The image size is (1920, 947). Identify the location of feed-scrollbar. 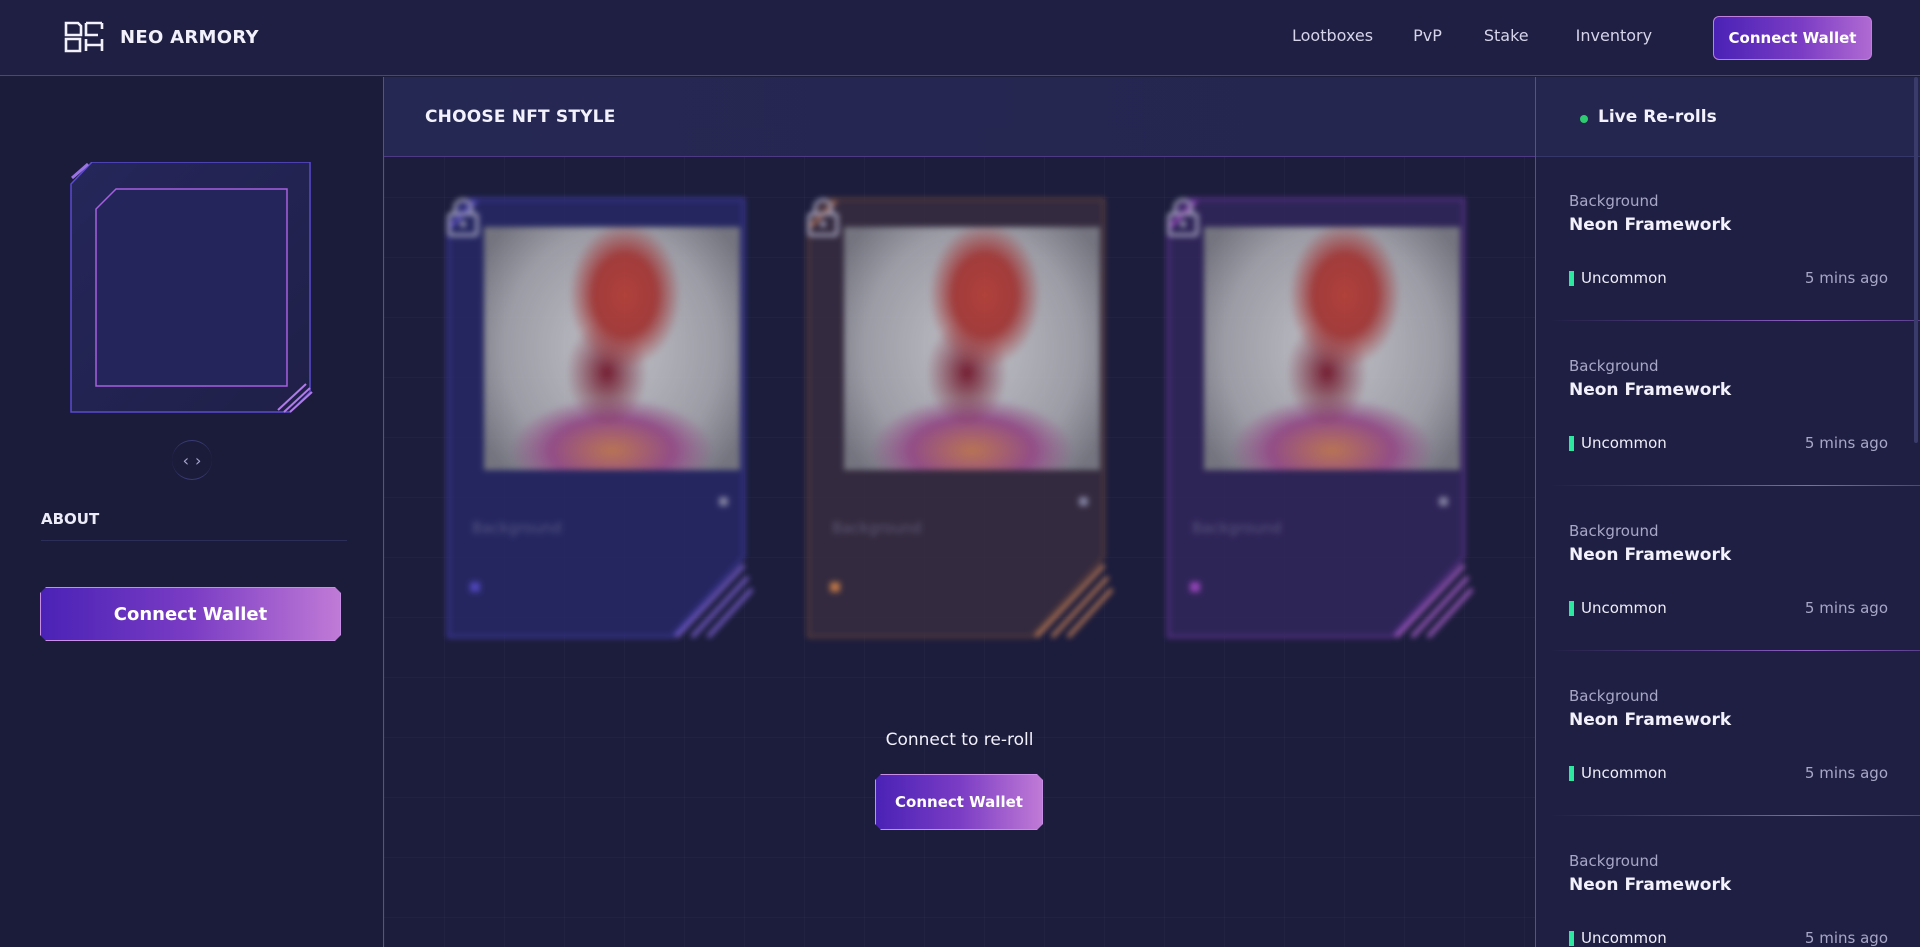
(1916, 260).